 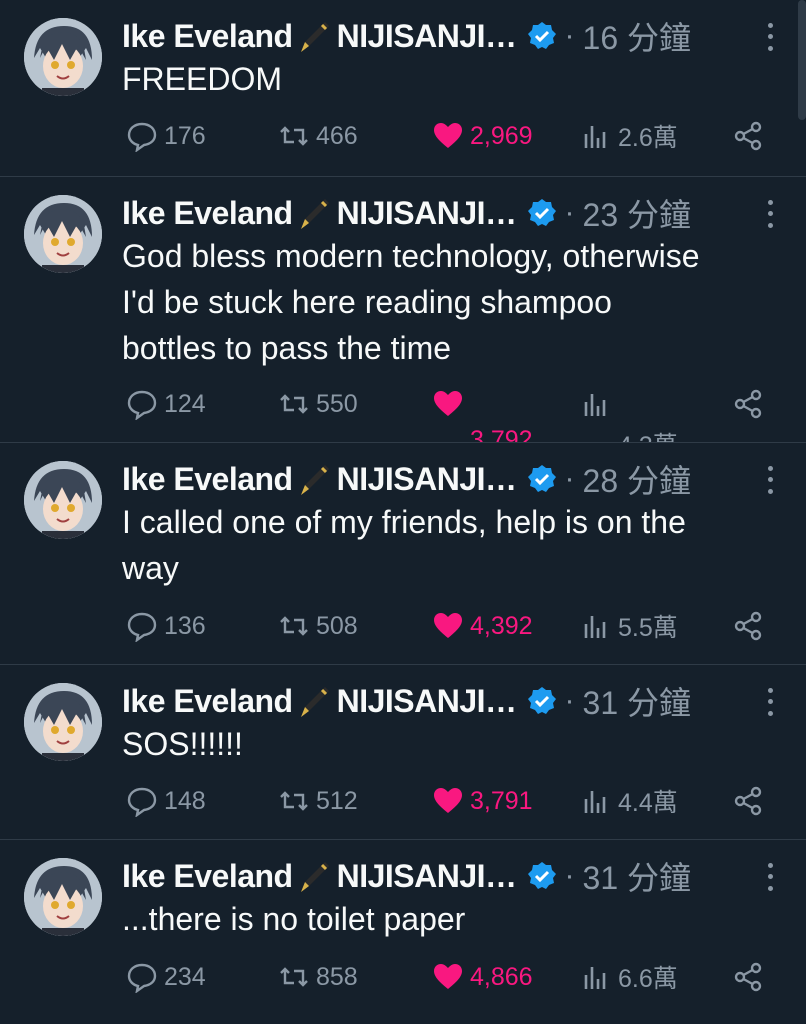 What do you see at coordinates (403, 801) in the screenshot?
I see `action-bar: 148 512 3,791 4.4萬` at bounding box center [403, 801].